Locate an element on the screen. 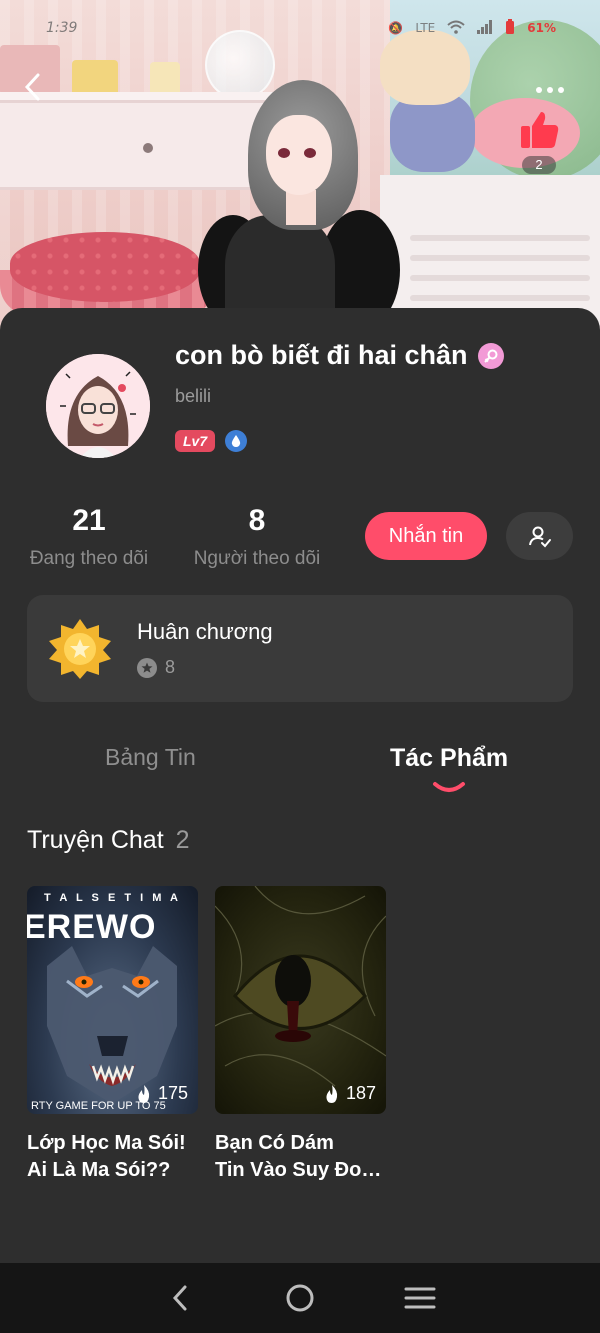  section-title-text: Truyện Chat is located at coordinates (95, 840).